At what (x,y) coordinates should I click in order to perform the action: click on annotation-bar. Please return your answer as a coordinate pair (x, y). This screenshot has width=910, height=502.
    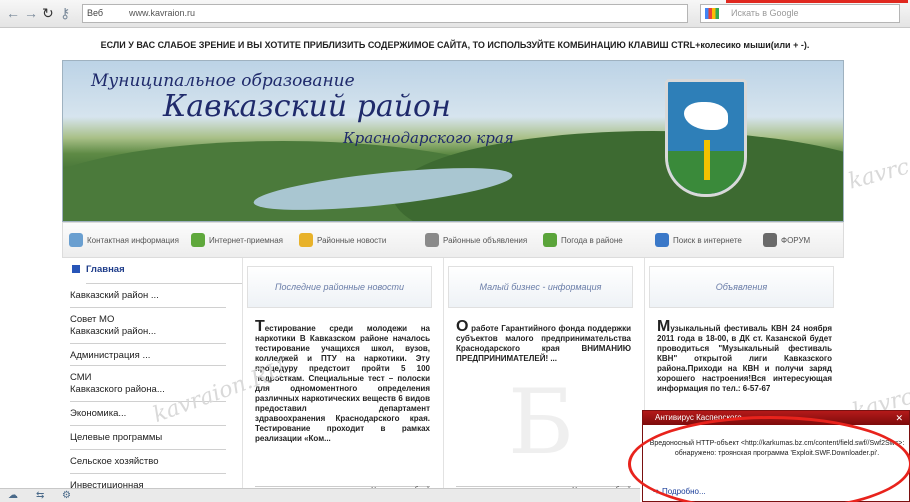
    Looking at the image, I should click on (817, 1).